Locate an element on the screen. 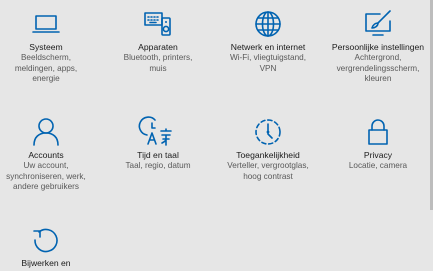  tile-title: Netwerk en internet is located at coordinates (268, 47).